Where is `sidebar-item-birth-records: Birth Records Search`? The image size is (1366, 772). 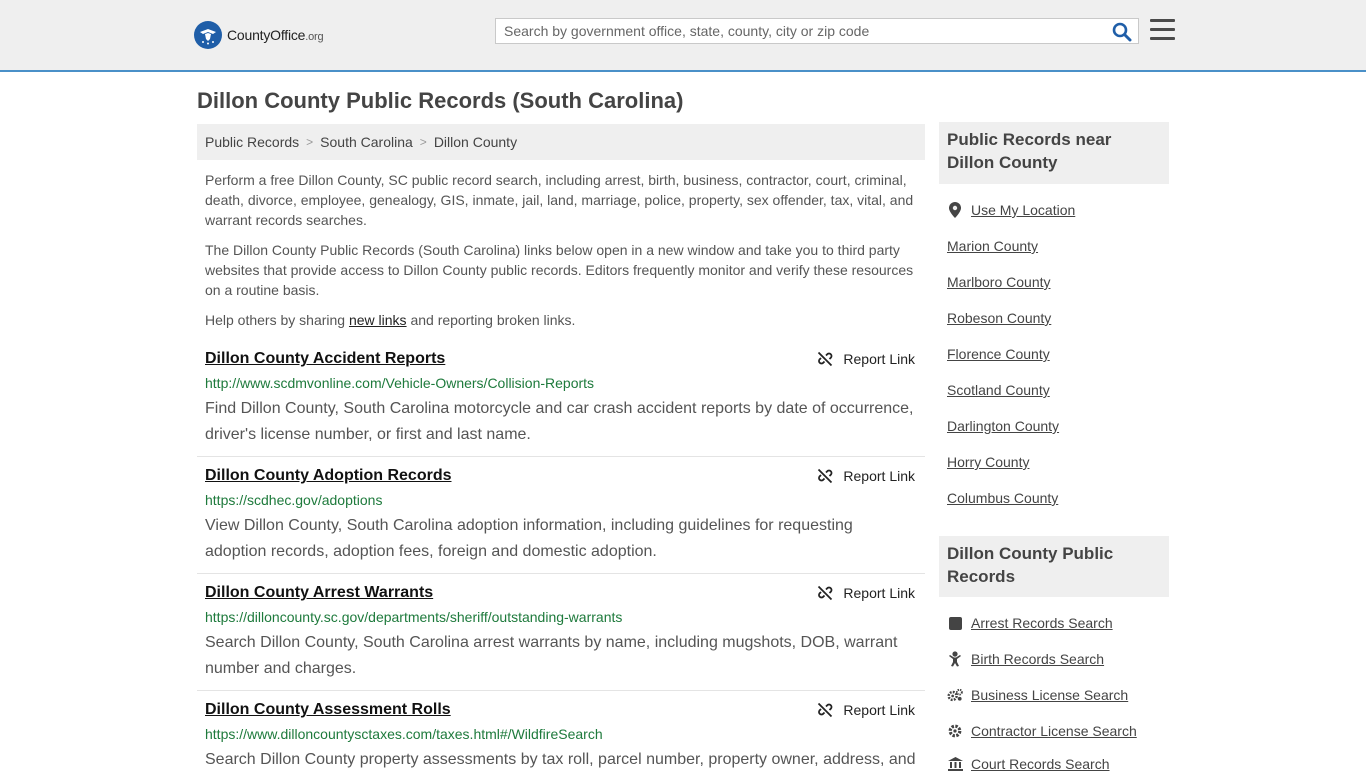
sidebar-item-birth-records: Birth Records Search is located at coordinates (1025, 659).